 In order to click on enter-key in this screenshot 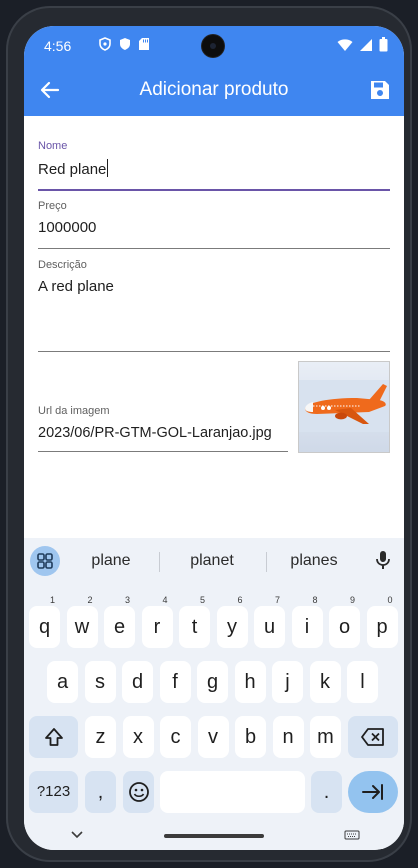, I will do `click(373, 792)`.